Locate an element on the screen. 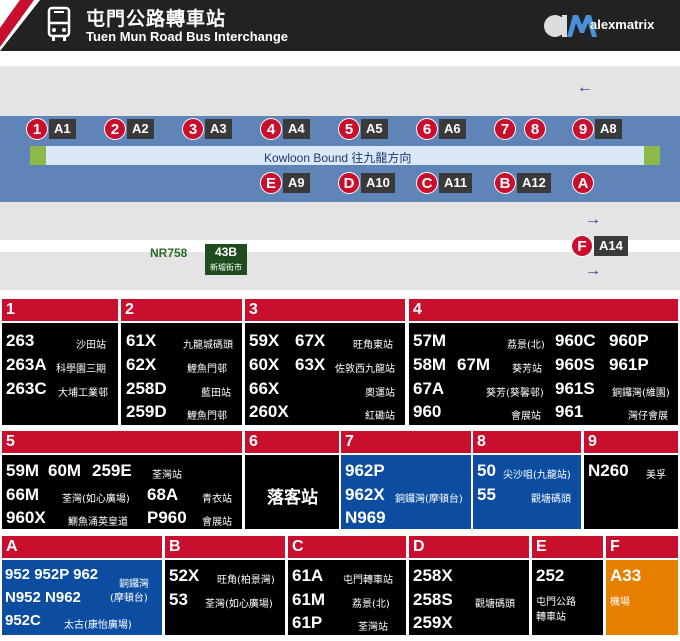  bay-tag: A8 is located at coordinates (608, 129).